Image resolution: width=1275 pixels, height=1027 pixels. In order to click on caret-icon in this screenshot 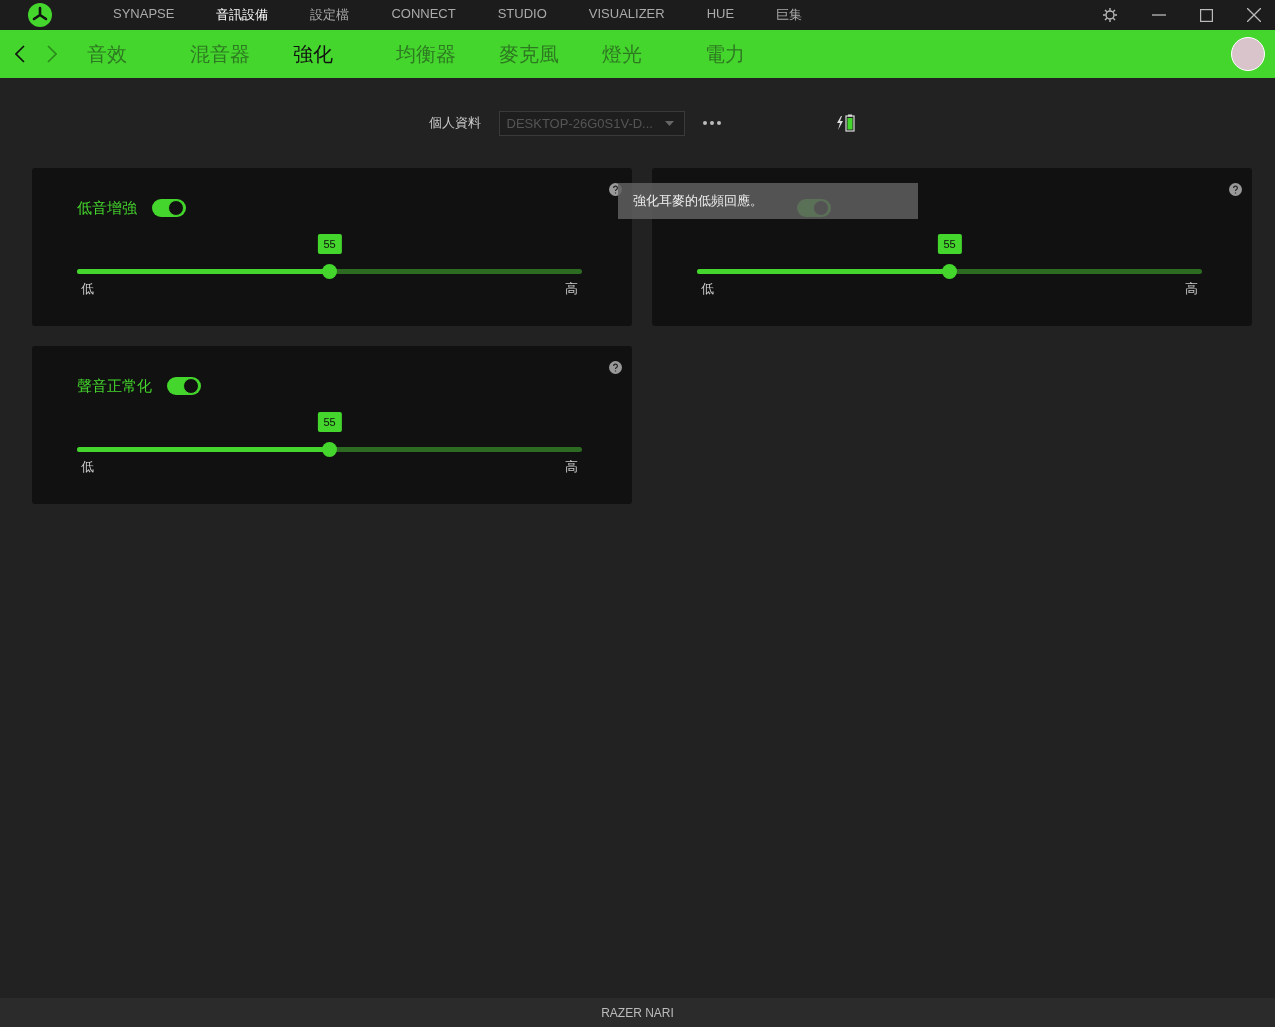, I will do `click(669, 123)`.